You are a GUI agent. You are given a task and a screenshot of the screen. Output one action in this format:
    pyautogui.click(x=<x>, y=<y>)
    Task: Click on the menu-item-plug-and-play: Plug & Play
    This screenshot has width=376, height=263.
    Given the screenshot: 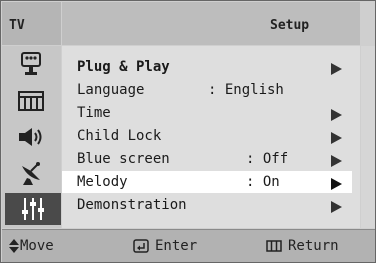 What is the action you would take?
    pyautogui.click(x=207, y=67)
    